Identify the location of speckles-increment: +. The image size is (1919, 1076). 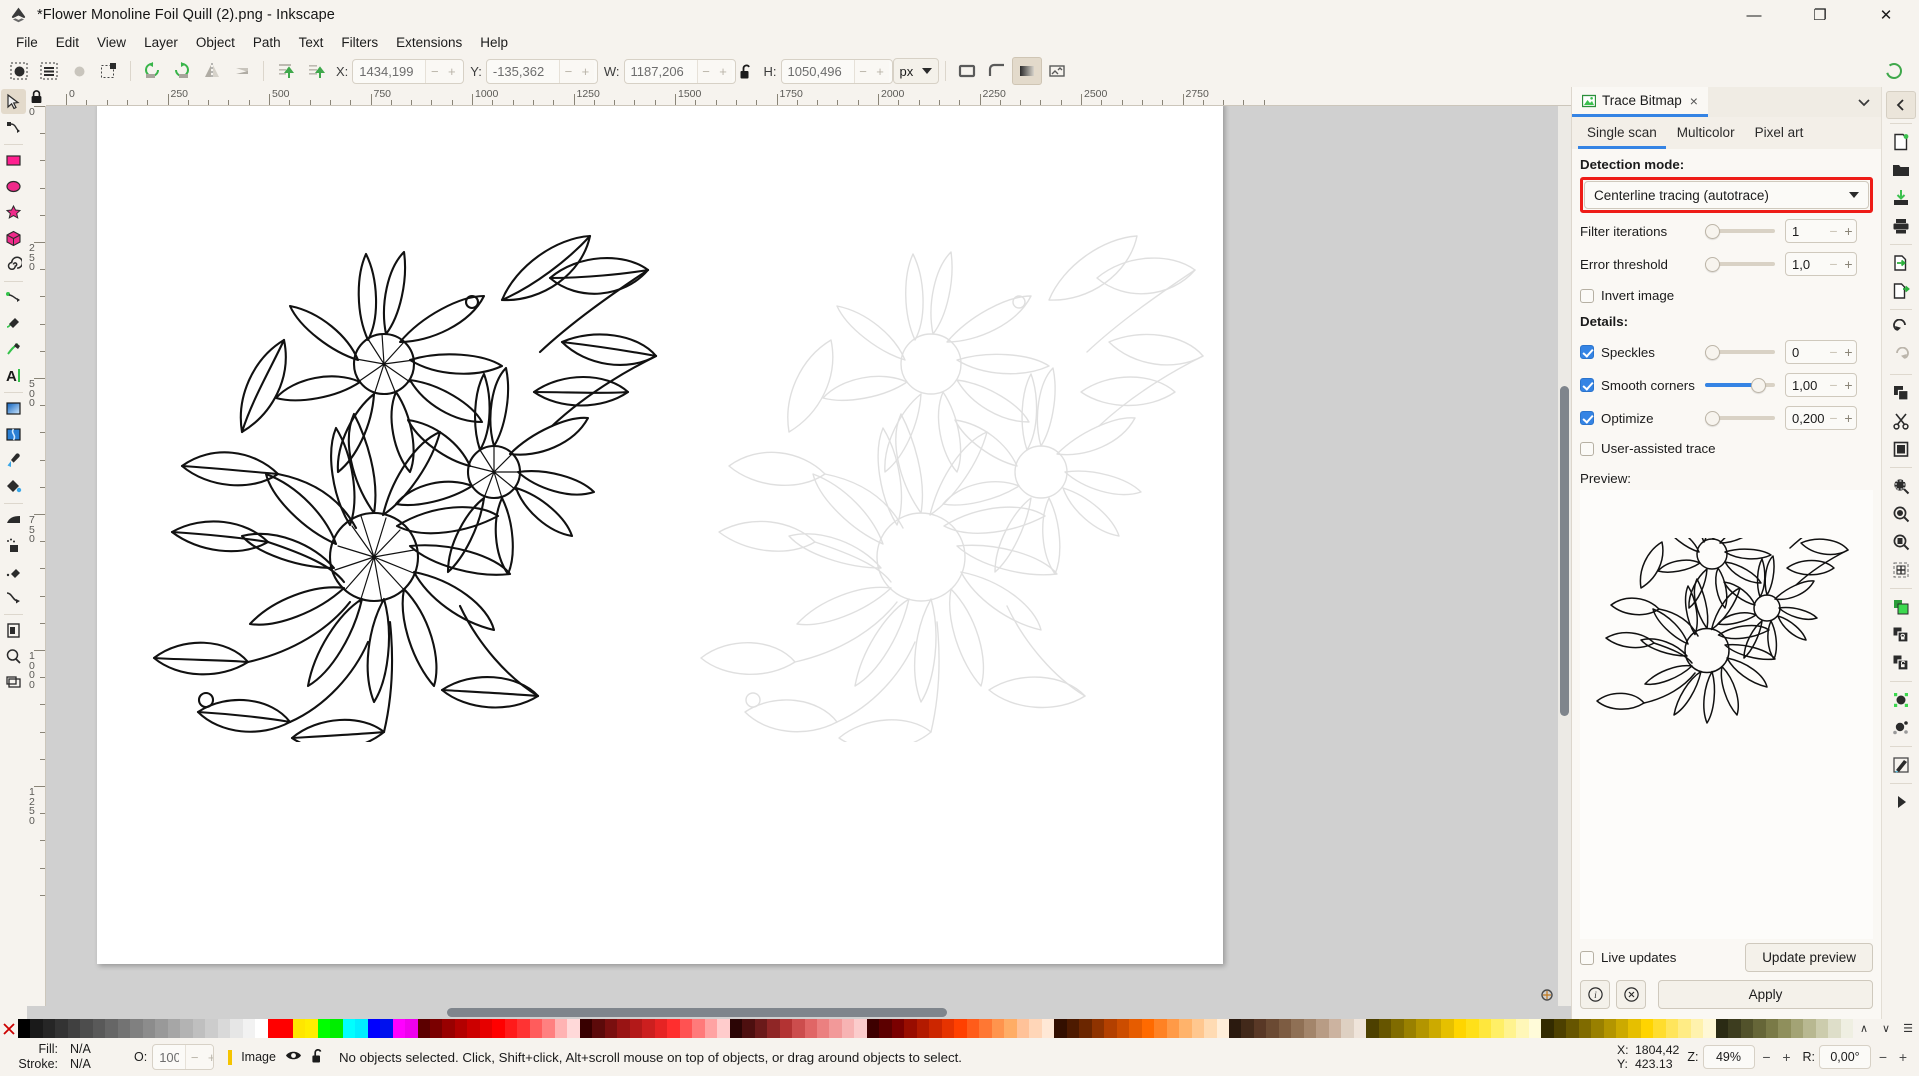
(1848, 352).